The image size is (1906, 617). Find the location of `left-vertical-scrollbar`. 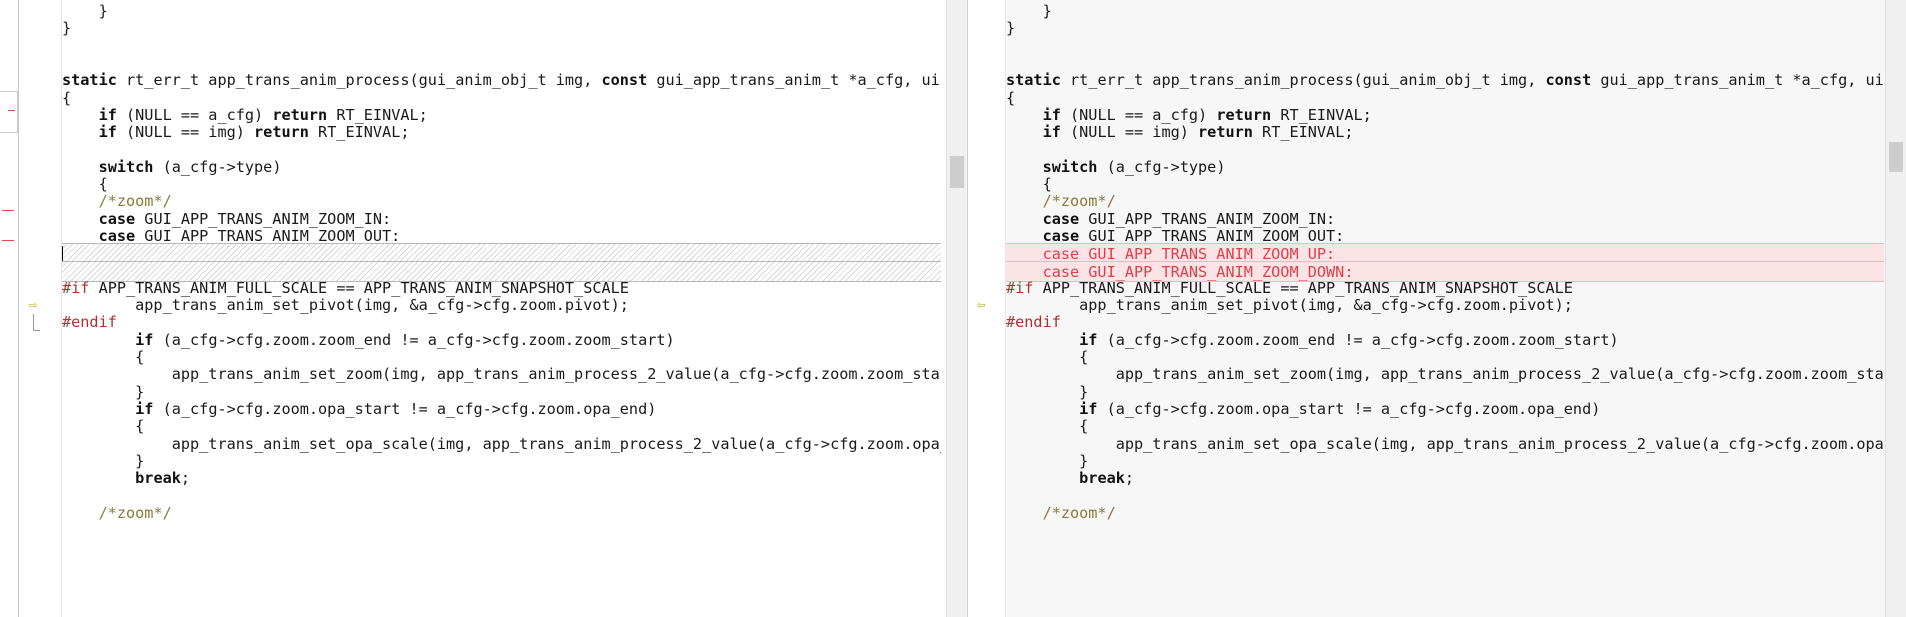

left-vertical-scrollbar is located at coordinates (956, 308).